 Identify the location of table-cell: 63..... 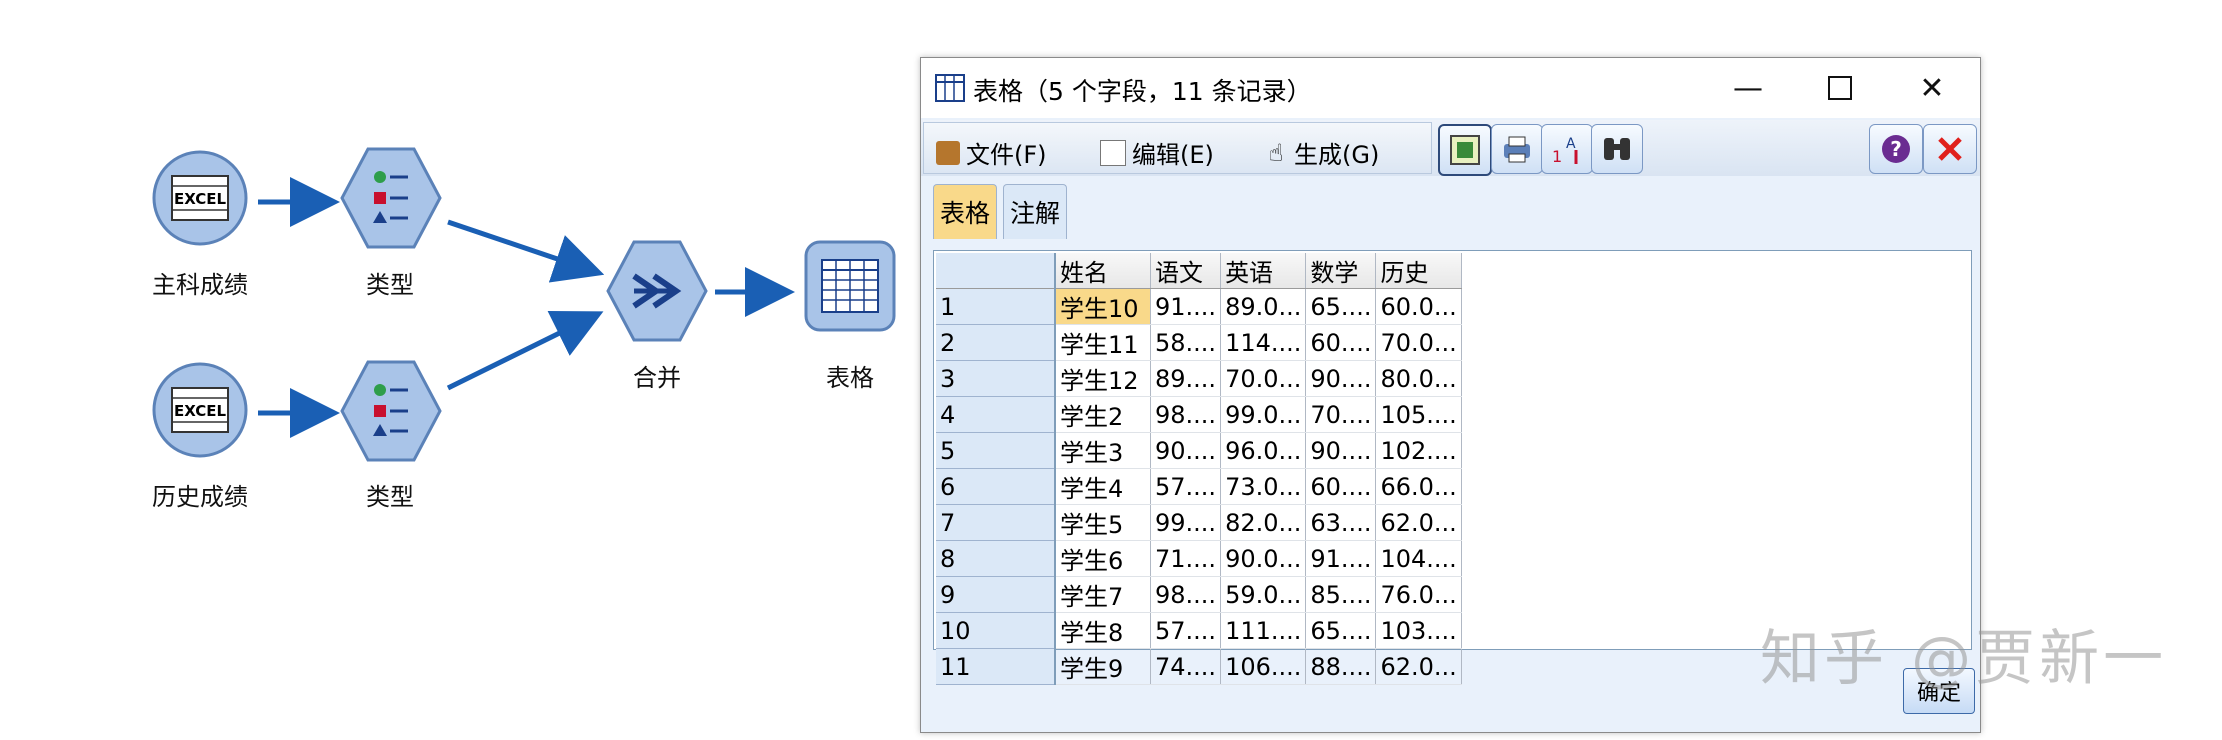
(1341, 522).